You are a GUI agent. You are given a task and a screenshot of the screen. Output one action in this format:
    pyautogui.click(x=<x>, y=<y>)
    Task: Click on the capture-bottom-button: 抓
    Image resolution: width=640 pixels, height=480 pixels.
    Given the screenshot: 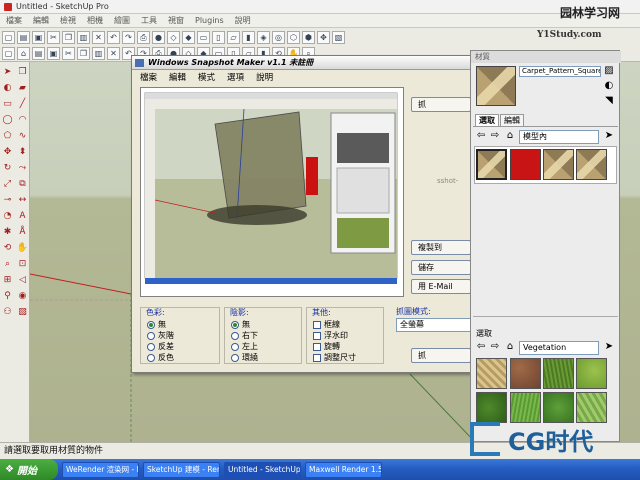 What is the action you would take?
    pyautogui.click(x=441, y=355)
    